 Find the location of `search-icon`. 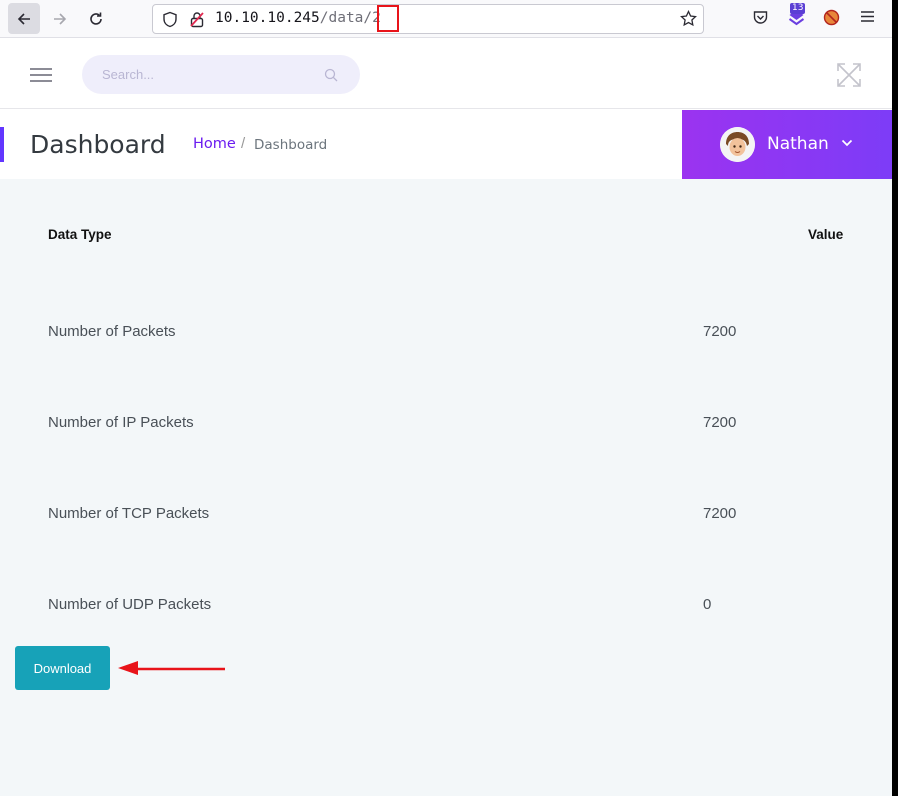

search-icon is located at coordinates (331, 75).